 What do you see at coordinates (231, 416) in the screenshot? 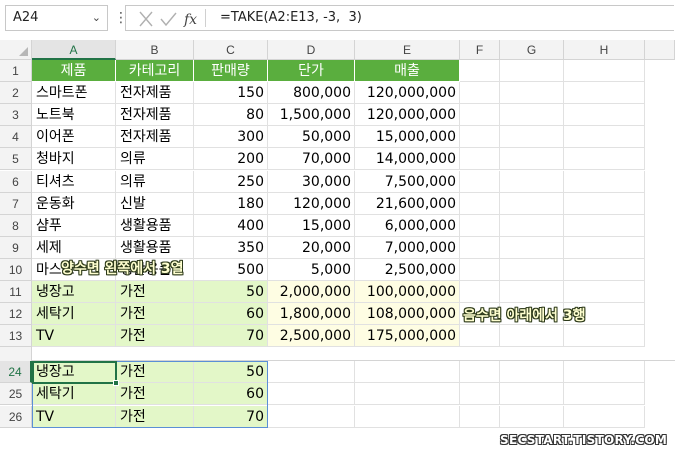
I see `result-cell: 70` at bounding box center [231, 416].